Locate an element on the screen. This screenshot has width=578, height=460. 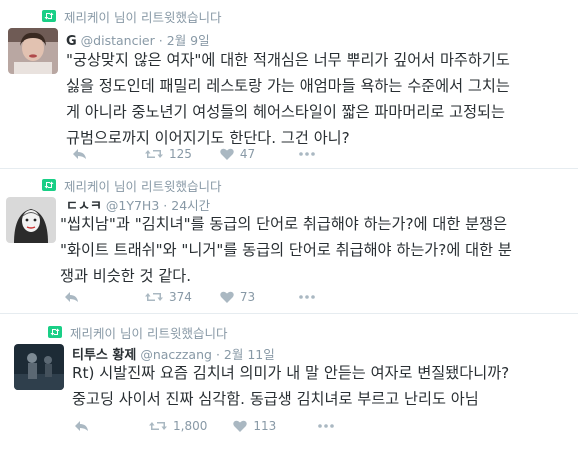
retweet-count: 125 is located at coordinates (180, 154).